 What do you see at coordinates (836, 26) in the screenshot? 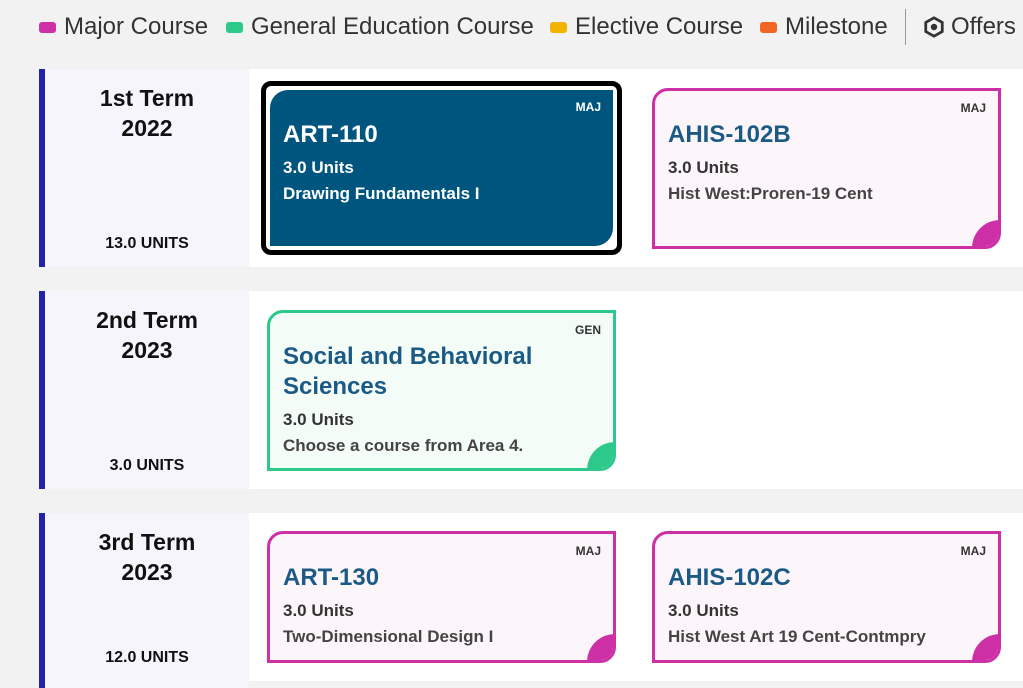
I see `legend-label: Milestone` at bounding box center [836, 26].